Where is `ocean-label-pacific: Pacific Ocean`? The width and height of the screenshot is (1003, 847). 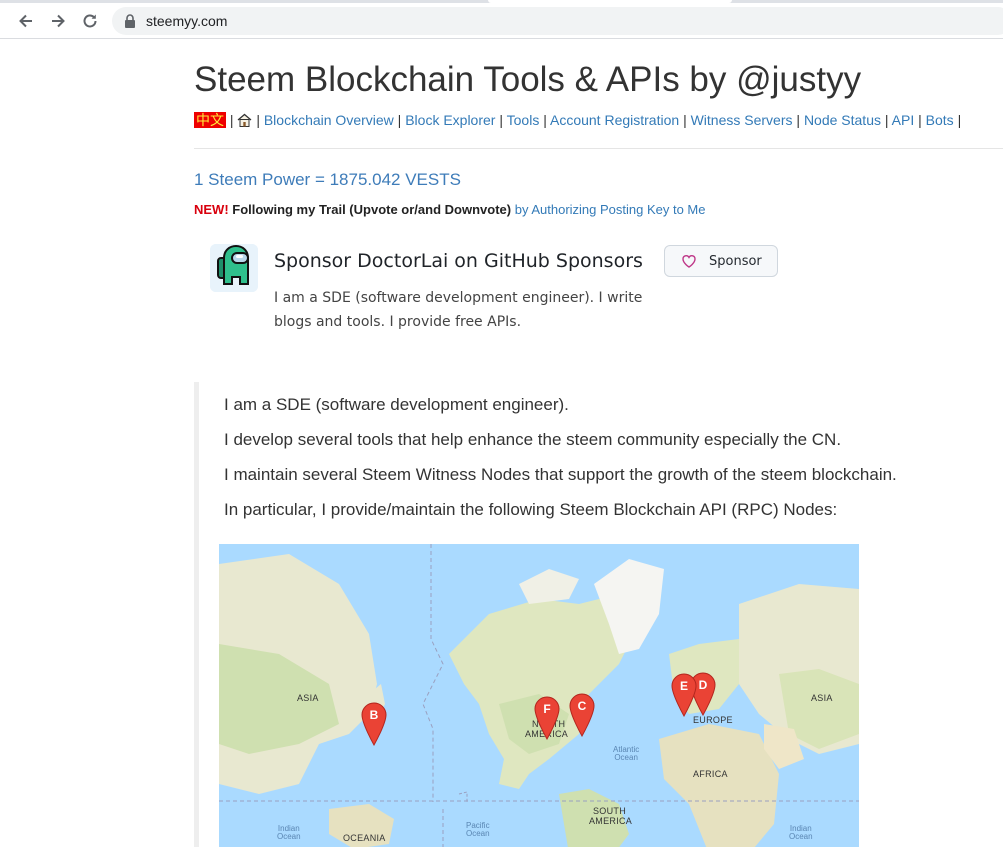
ocean-label-pacific: Pacific Ocean is located at coordinates (478, 829).